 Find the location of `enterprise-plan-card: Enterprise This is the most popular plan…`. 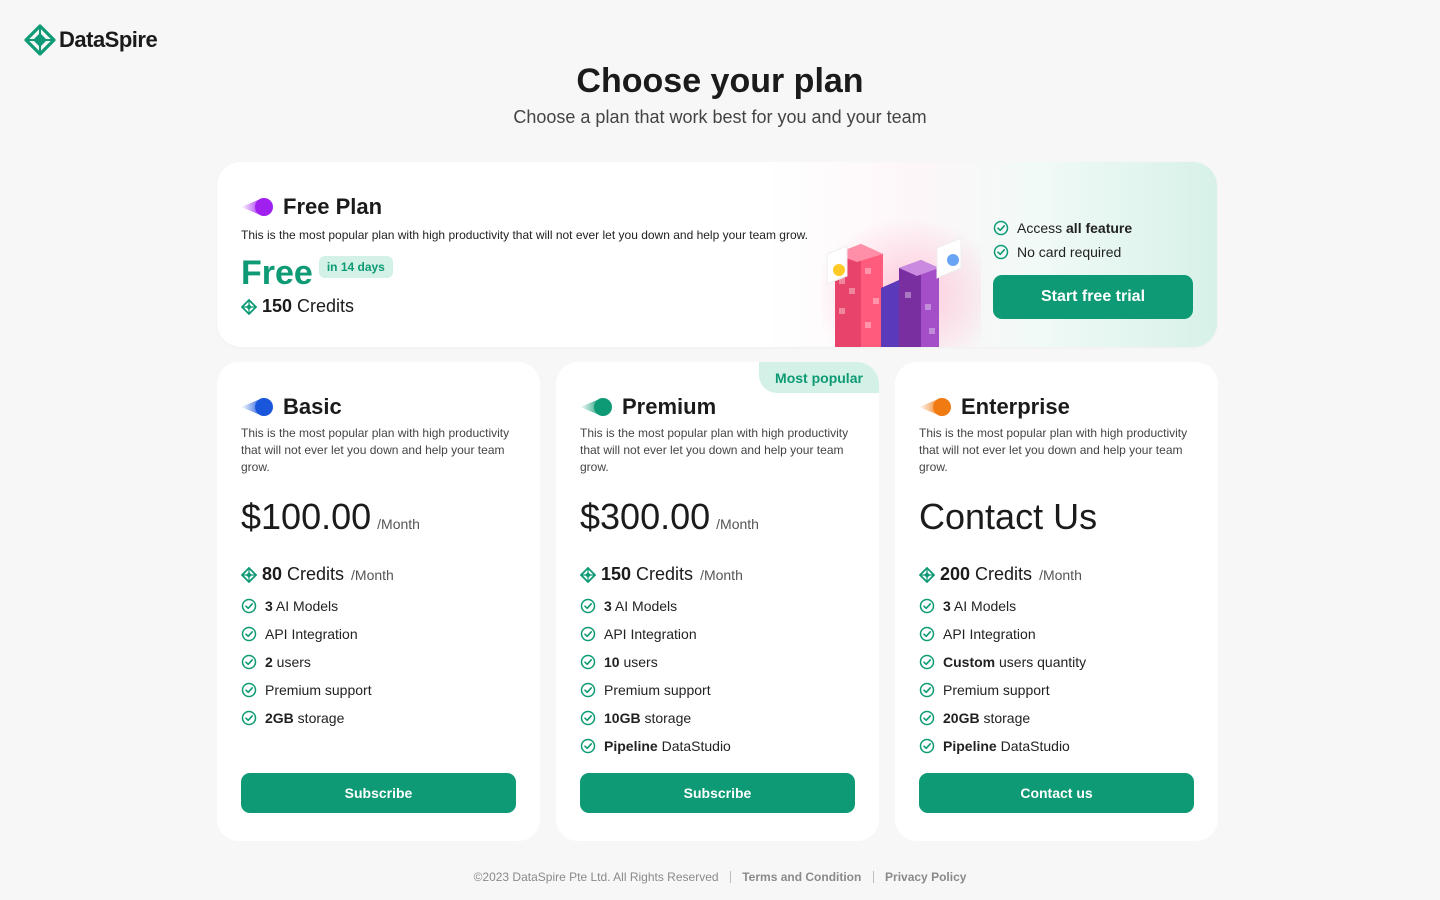

enterprise-plan-card: Enterprise This is the most popular plan… is located at coordinates (1056, 601).